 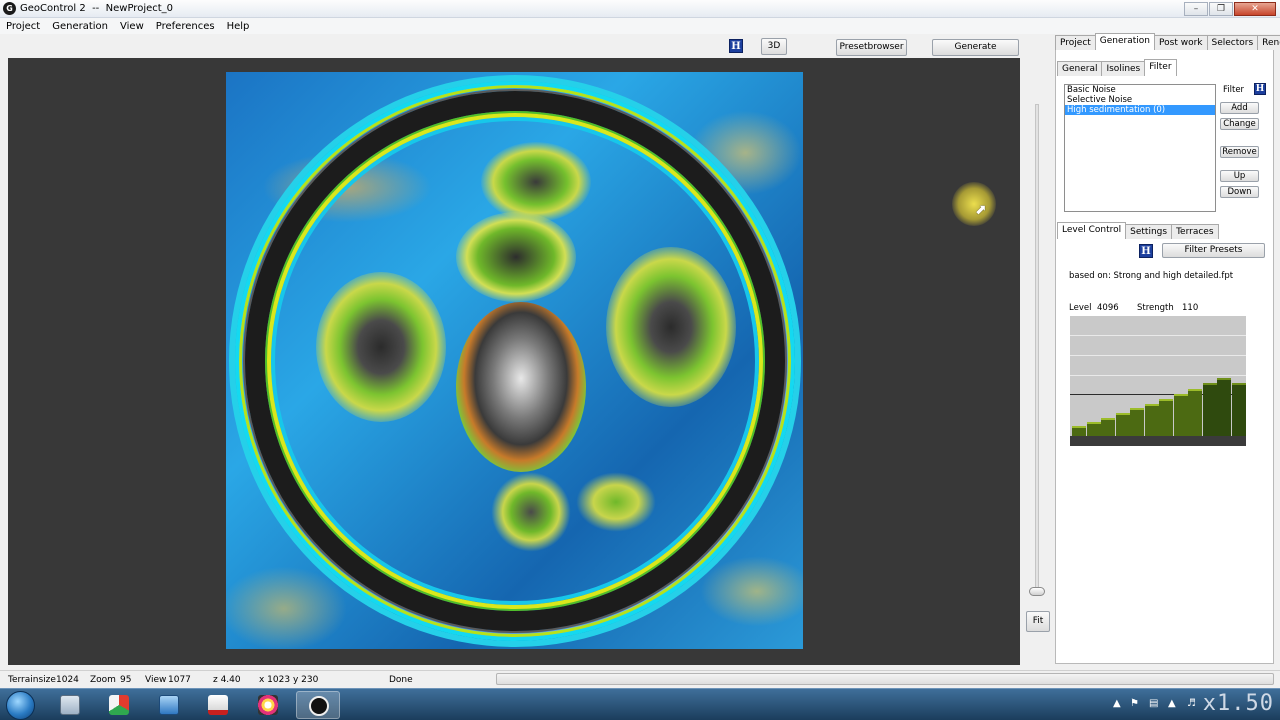 I want to click on zoom-value: 95, so click(x=126, y=680).